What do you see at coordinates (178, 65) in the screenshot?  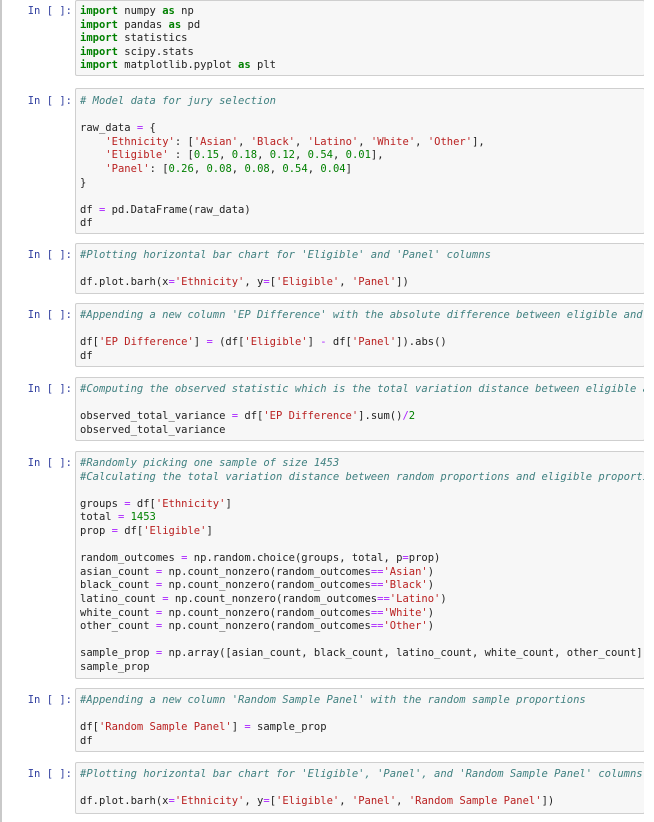 I see `code-line: import matplotlib.pyplot as plt` at bounding box center [178, 65].